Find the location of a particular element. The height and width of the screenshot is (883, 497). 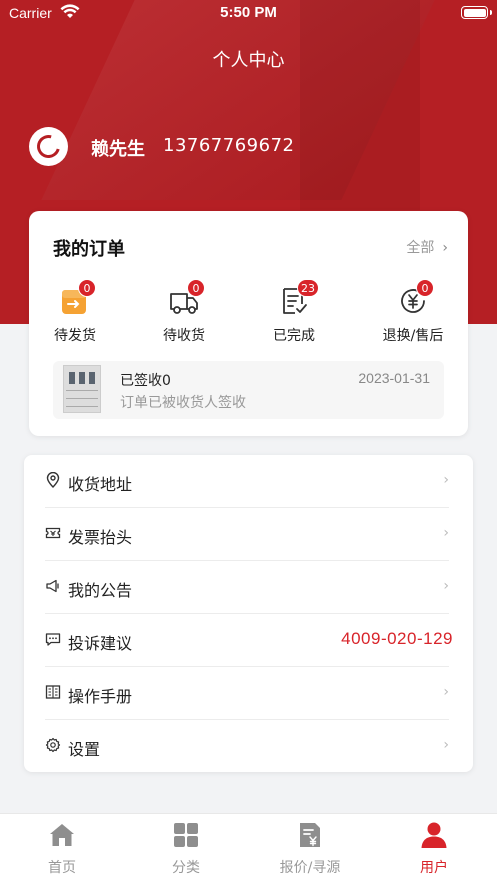

latest-order-description: 订单已被收货人签收 is located at coordinates (183, 403).